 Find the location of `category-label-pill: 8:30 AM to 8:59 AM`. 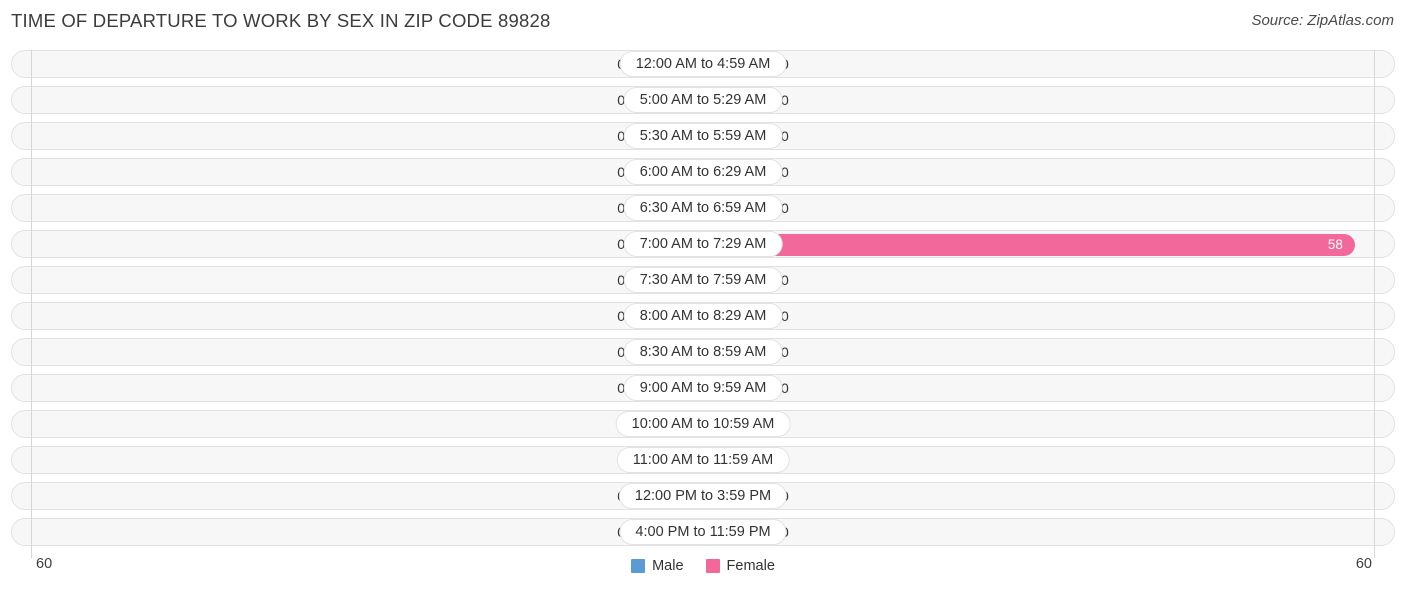

category-label-pill: 8:30 AM to 8:59 AM is located at coordinates (703, 352).